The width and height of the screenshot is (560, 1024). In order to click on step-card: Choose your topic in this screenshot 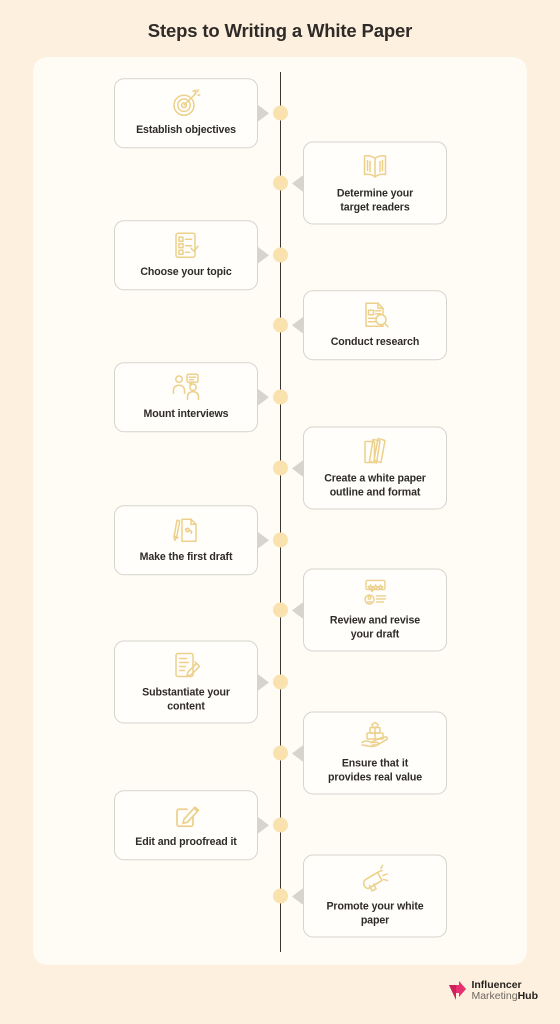, I will do `click(191, 255)`.